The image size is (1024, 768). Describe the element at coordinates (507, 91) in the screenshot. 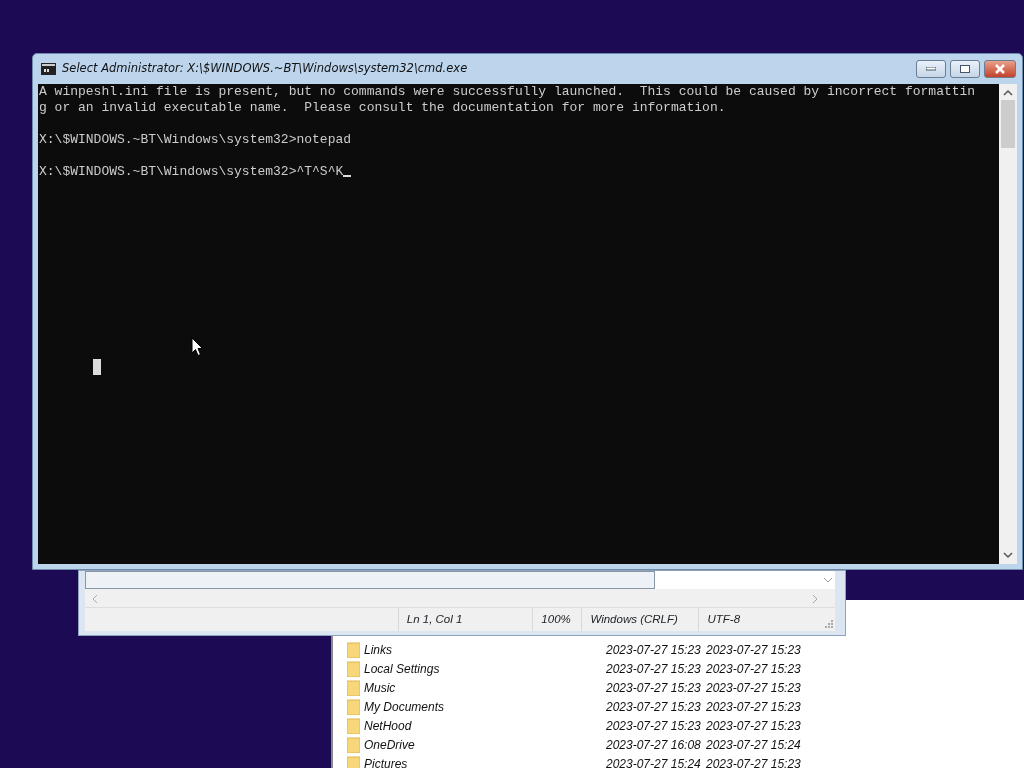

I see `console-line: A winpeshl.ini file is present, but no commands were successfully launched. This could be caused by incorrect formattin` at that location.